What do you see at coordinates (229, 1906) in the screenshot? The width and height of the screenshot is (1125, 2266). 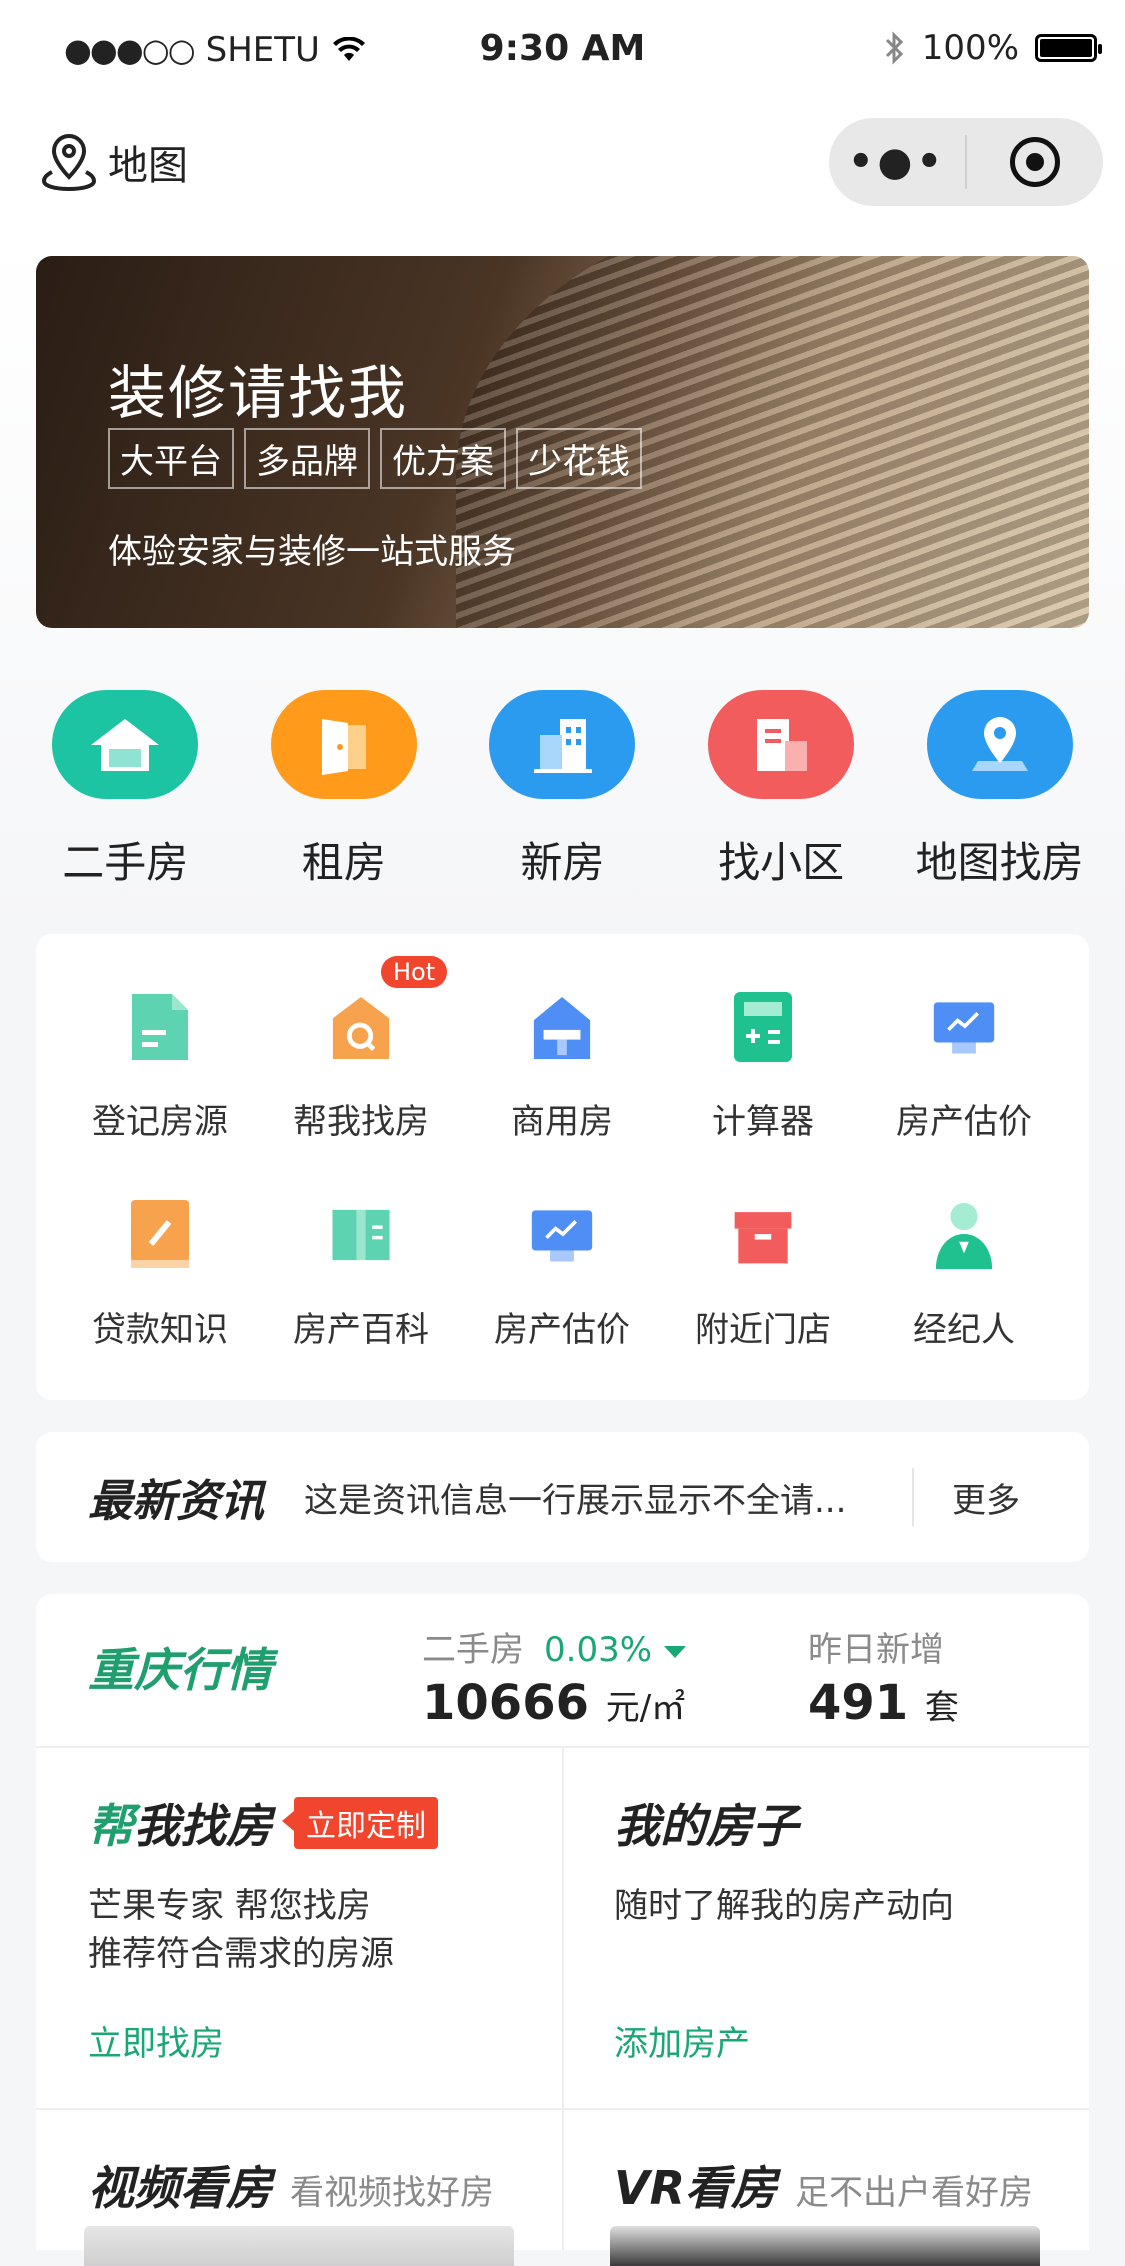 I see `help-desc-line: 芒果专家 帮您找房` at bounding box center [229, 1906].